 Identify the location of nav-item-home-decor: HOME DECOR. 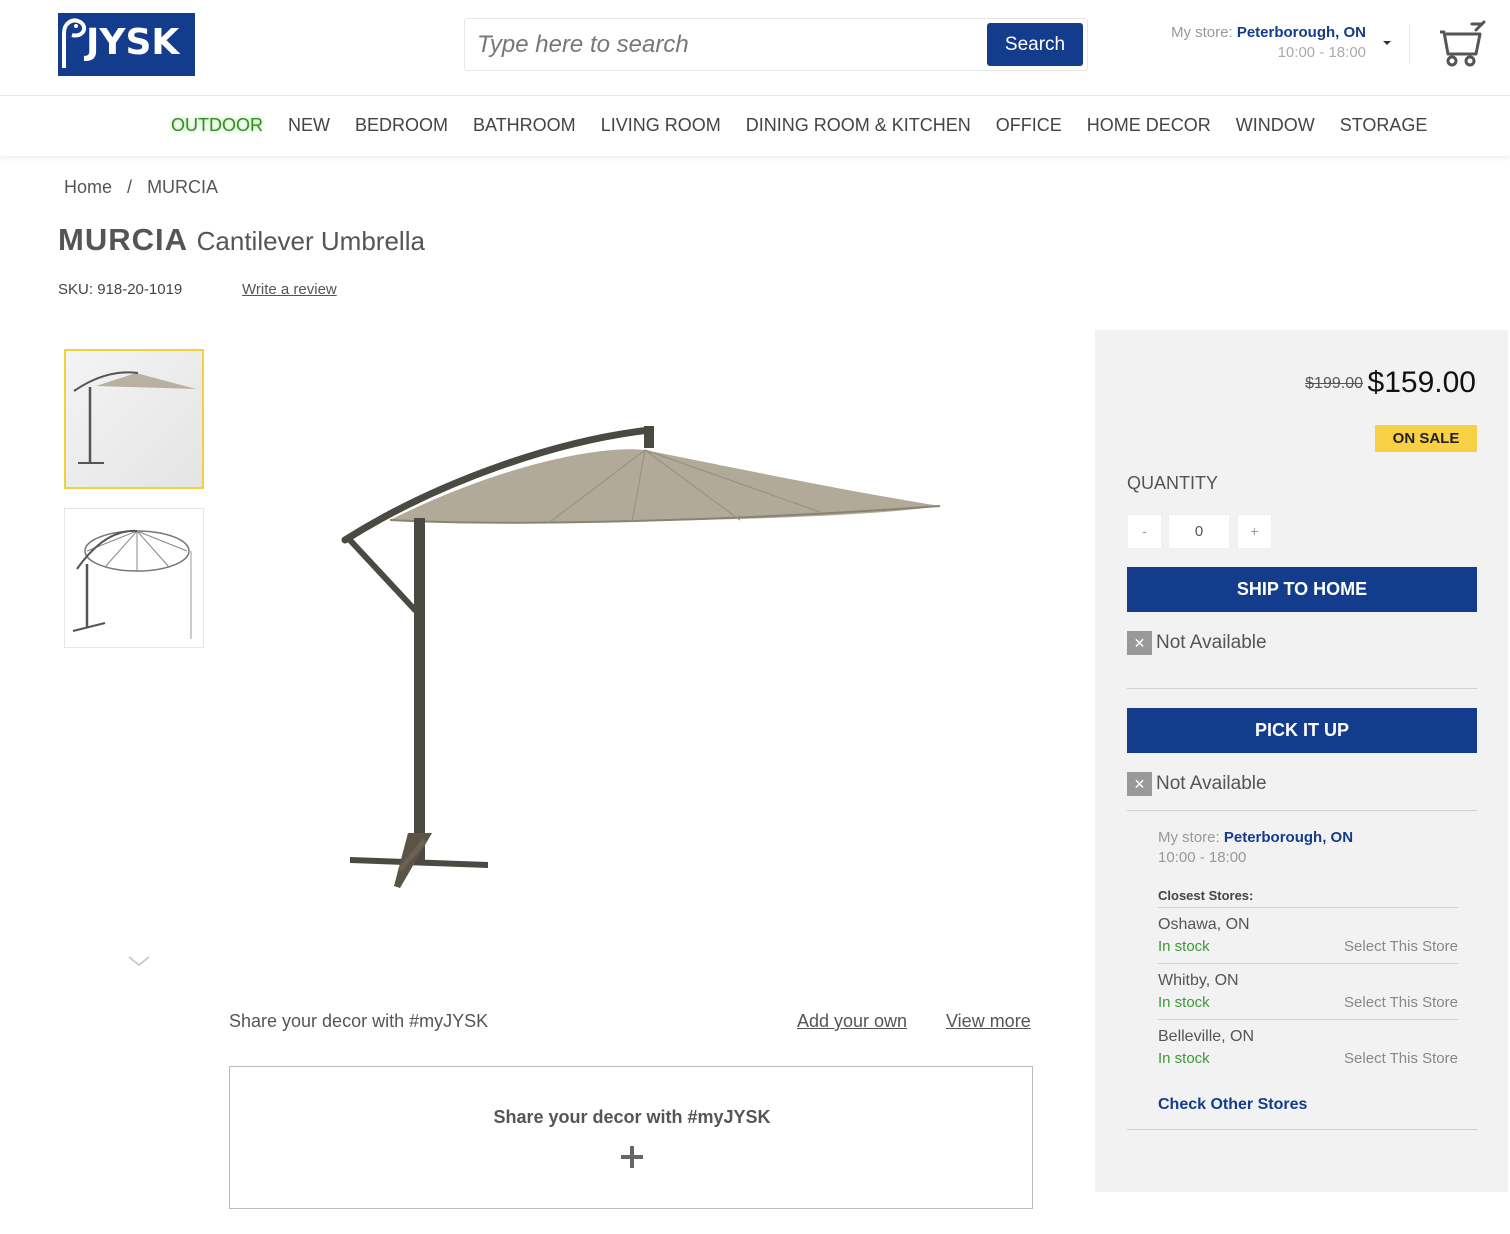
(1149, 125).